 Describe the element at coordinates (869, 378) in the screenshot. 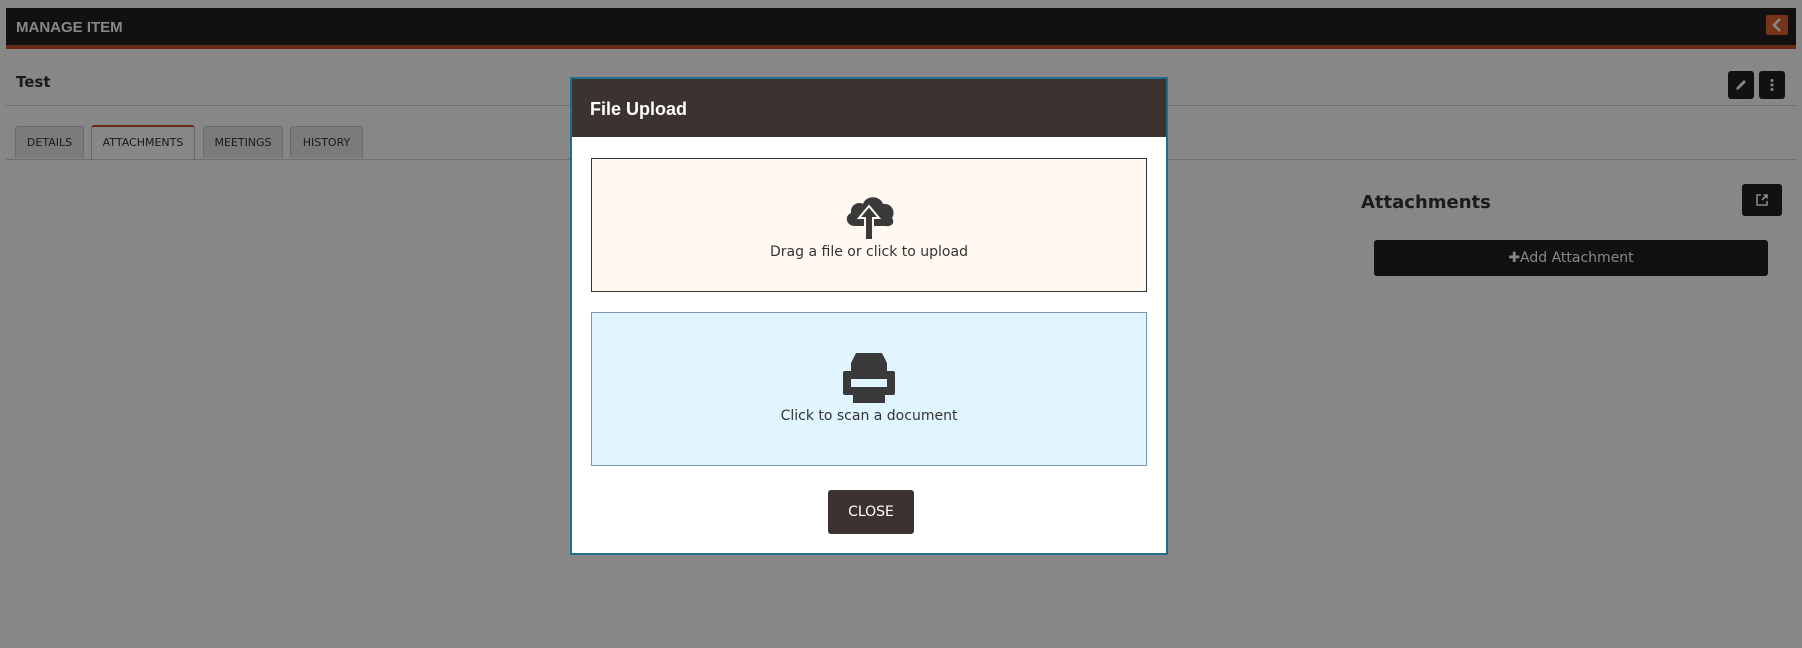

I see `printer-icon` at that location.